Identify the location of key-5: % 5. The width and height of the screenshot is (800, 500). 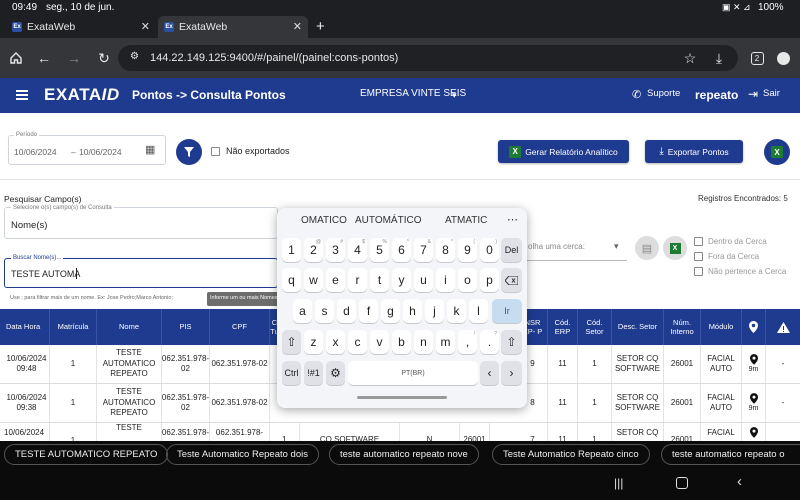
(379, 250).